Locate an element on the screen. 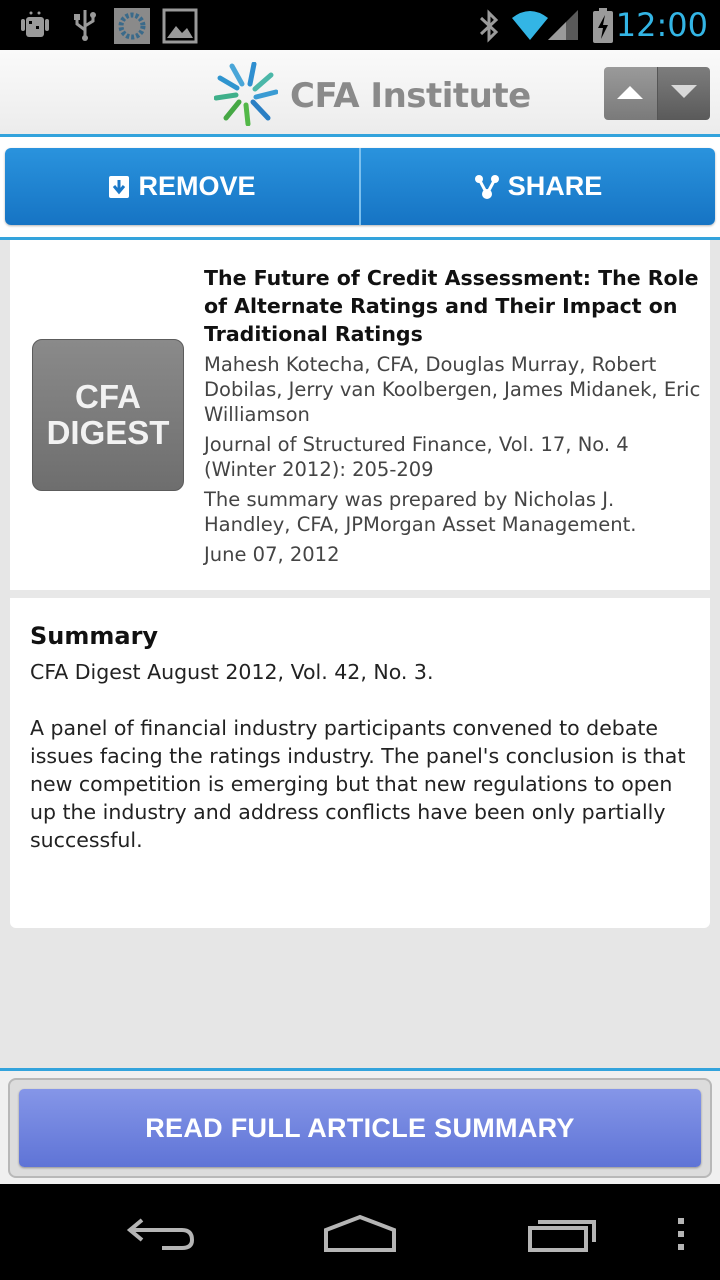 The width and height of the screenshot is (720, 1280). home-icon is located at coordinates (360, 1236).